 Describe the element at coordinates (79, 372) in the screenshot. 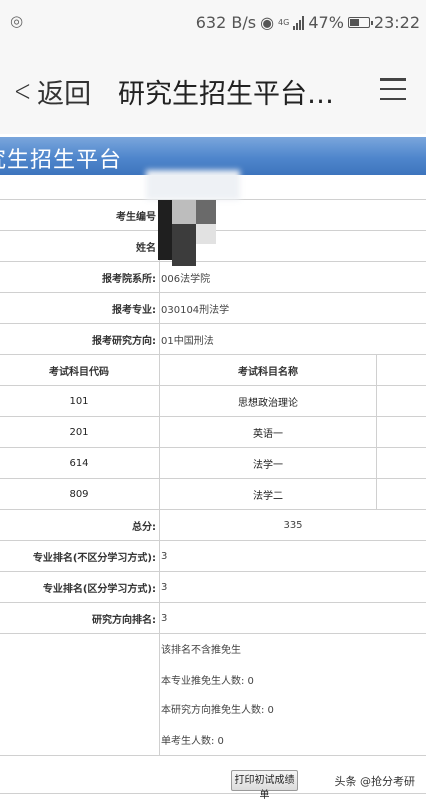

I see `column-header-code: 考试科目代码` at that location.